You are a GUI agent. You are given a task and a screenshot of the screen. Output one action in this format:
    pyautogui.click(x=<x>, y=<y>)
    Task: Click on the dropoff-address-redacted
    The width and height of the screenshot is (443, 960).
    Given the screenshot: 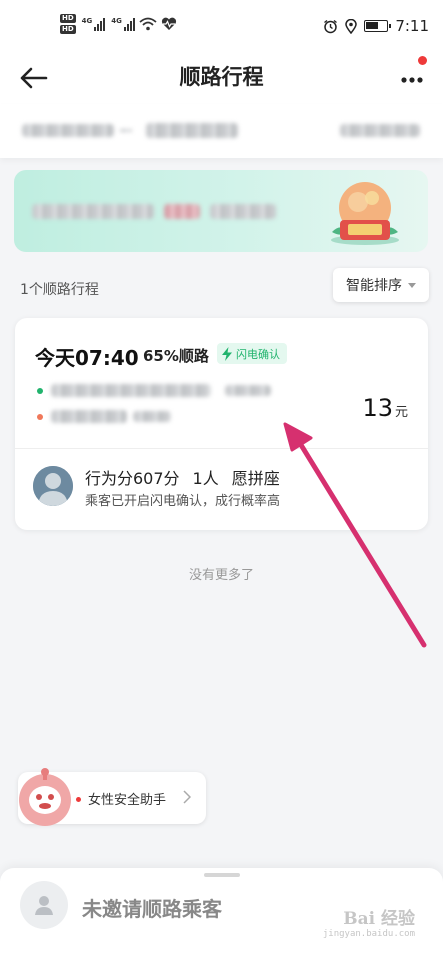 What is the action you would take?
    pyautogui.click(x=89, y=416)
    